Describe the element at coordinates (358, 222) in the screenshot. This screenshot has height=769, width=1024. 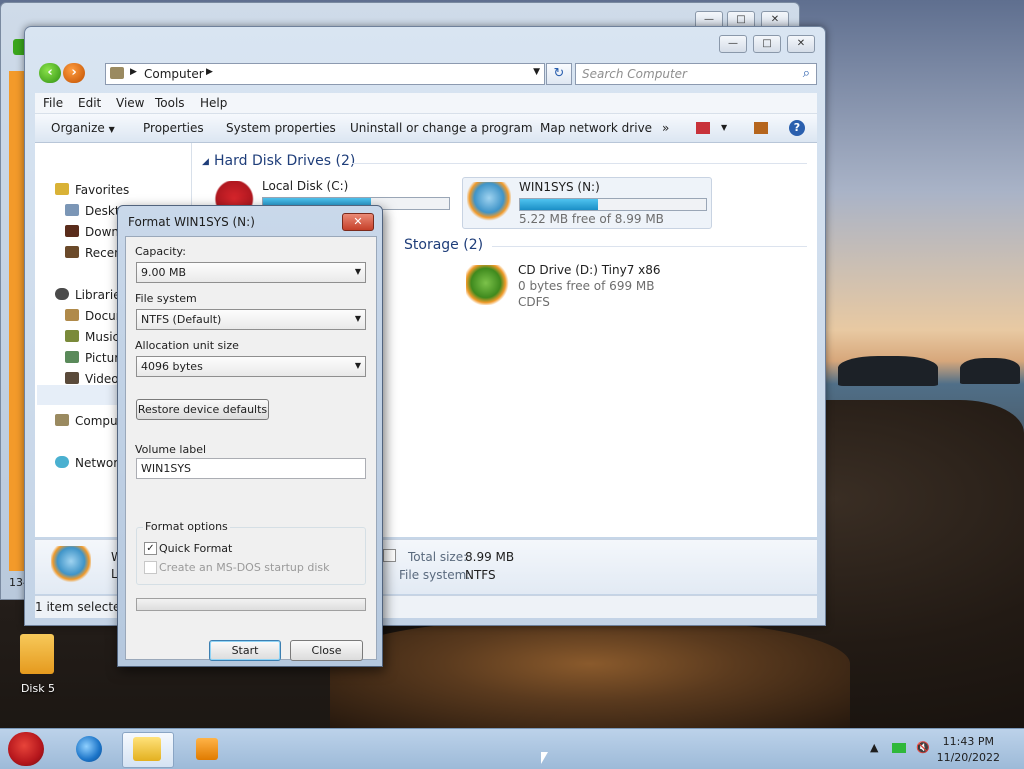
I see `dialog-close-button: ✕` at that location.